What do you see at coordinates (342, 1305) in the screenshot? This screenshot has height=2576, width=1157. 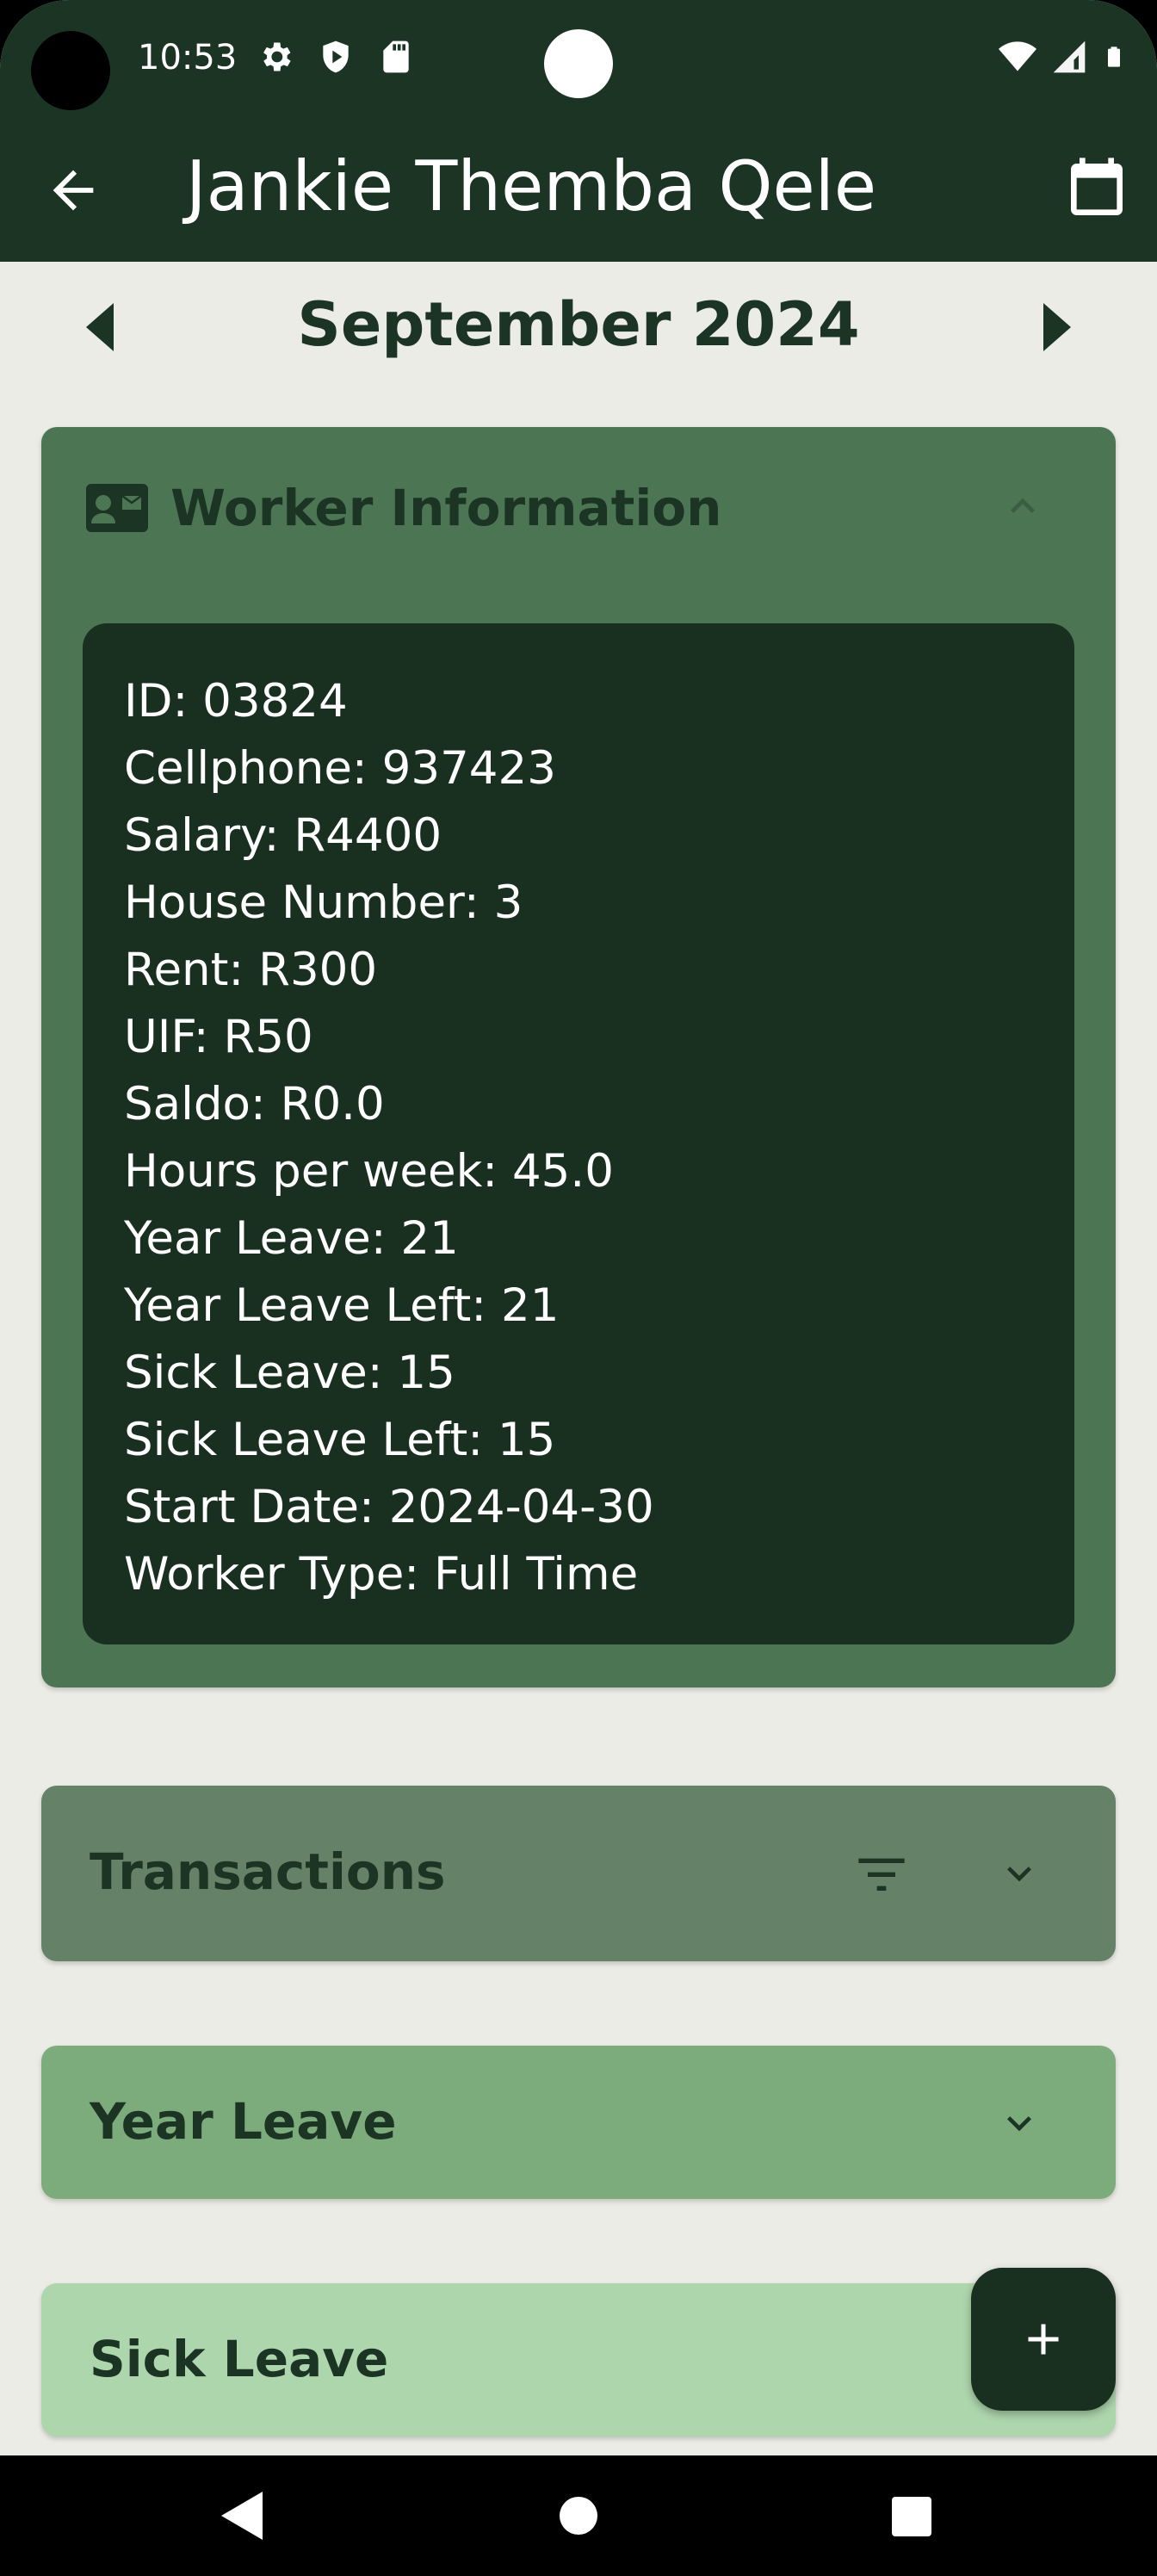 I see `detail-year-leave-left: Year Leave Left: 21` at bounding box center [342, 1305].